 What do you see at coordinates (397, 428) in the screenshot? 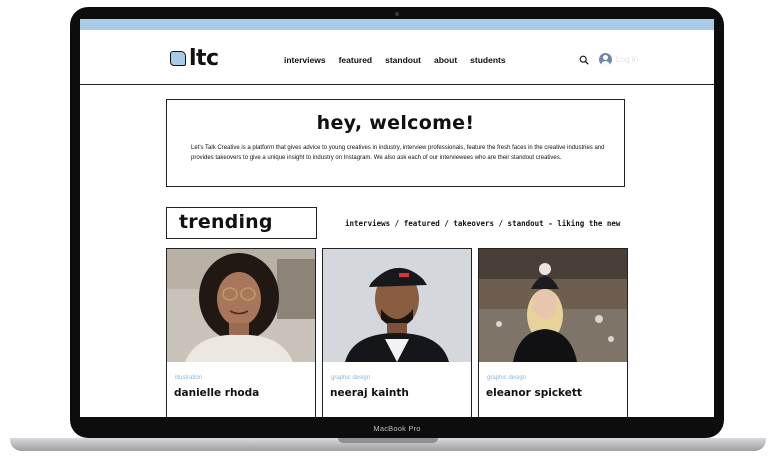
I see `macbook-label: MacBook Pro` at bounding box center [397, 428].